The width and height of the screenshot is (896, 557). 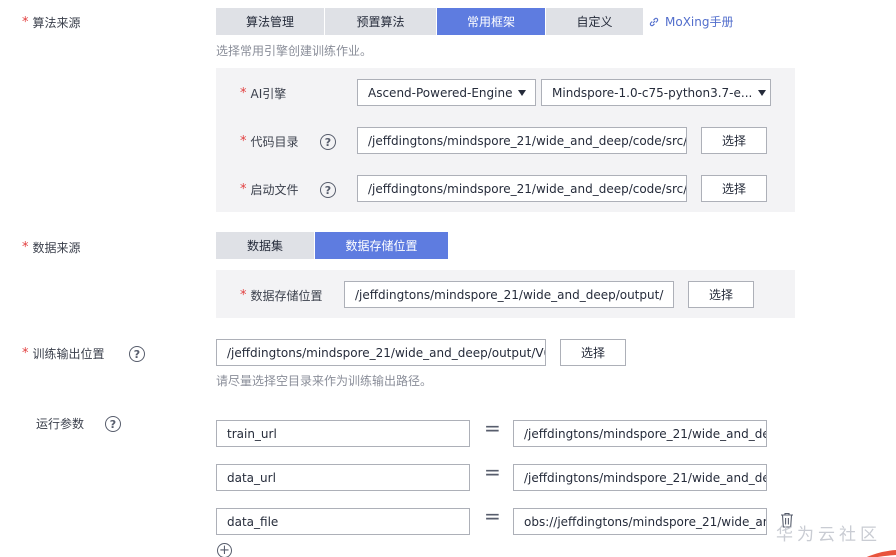 I want to click on code-dir-select-button: 选择, so click(x=734, y=140).